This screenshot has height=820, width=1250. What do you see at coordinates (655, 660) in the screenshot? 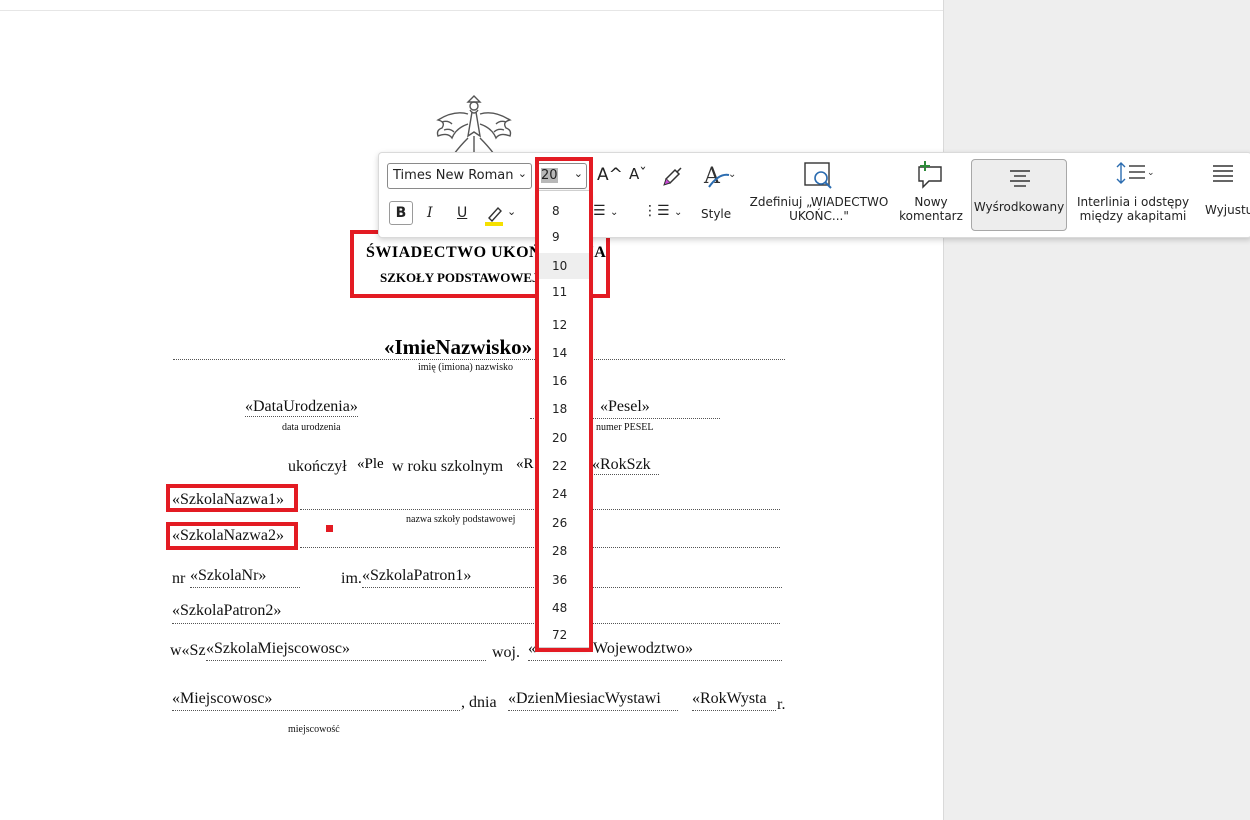
I see `woj-dotline` at bounding box center [655, 660].